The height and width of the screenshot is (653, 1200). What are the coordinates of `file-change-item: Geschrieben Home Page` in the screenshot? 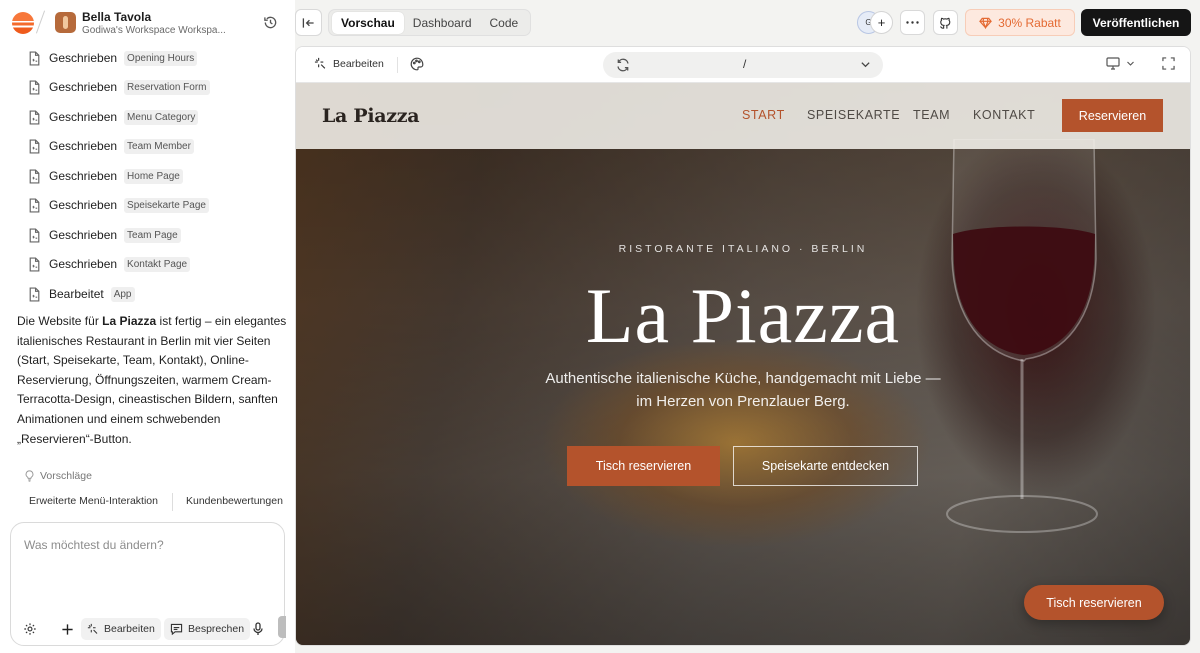 It's located at (105, 176).